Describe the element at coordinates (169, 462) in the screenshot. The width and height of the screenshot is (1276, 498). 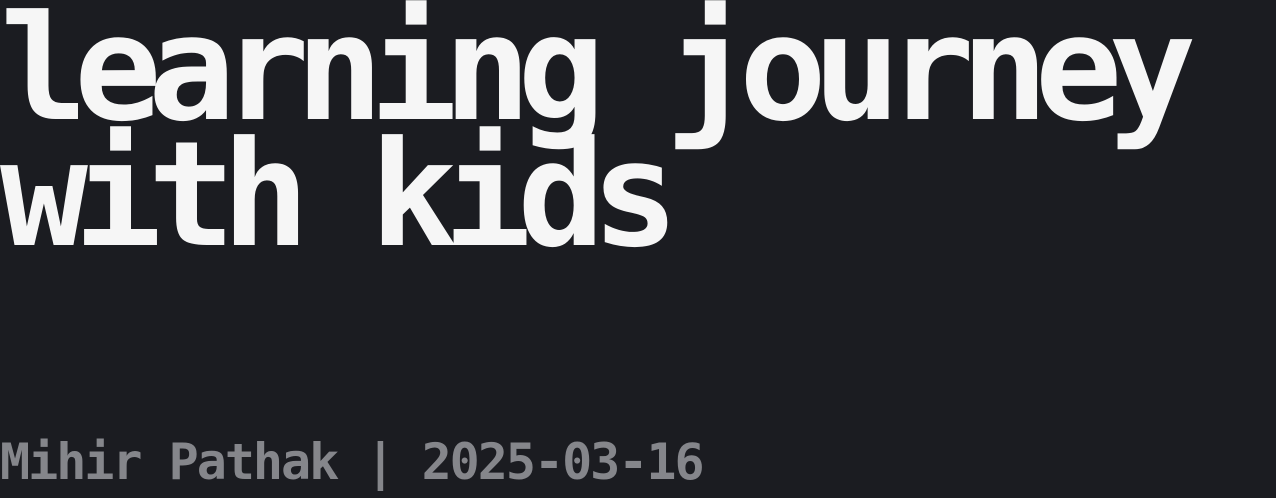
I see `post-author: Mihir Pathak` at that location.